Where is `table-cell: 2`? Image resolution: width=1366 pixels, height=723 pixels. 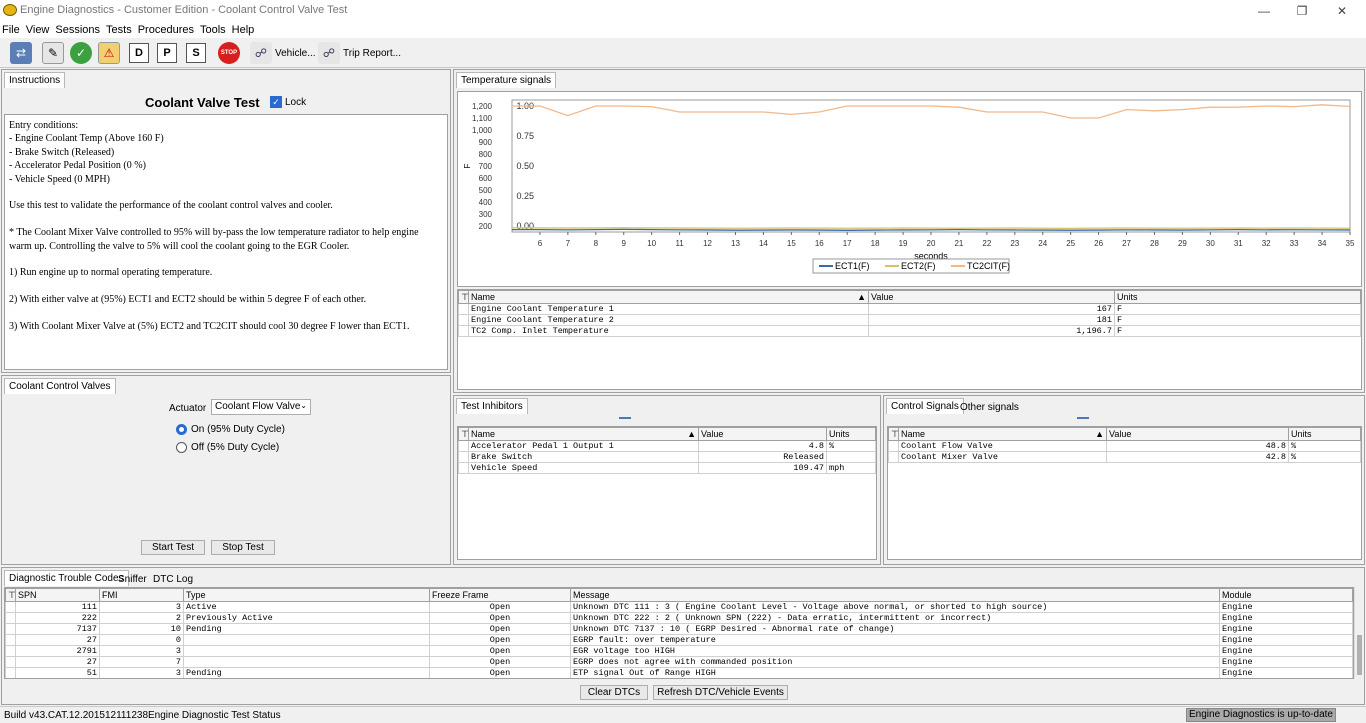
table-cell: 2 is located at coordinates (141, 618).